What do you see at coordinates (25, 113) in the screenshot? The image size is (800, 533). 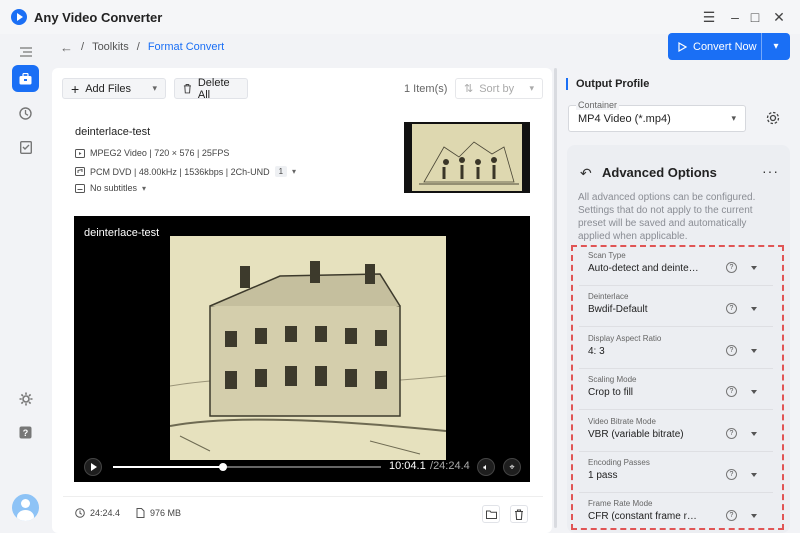 I see `history-clock-icon` at bounding box center [25, 113].